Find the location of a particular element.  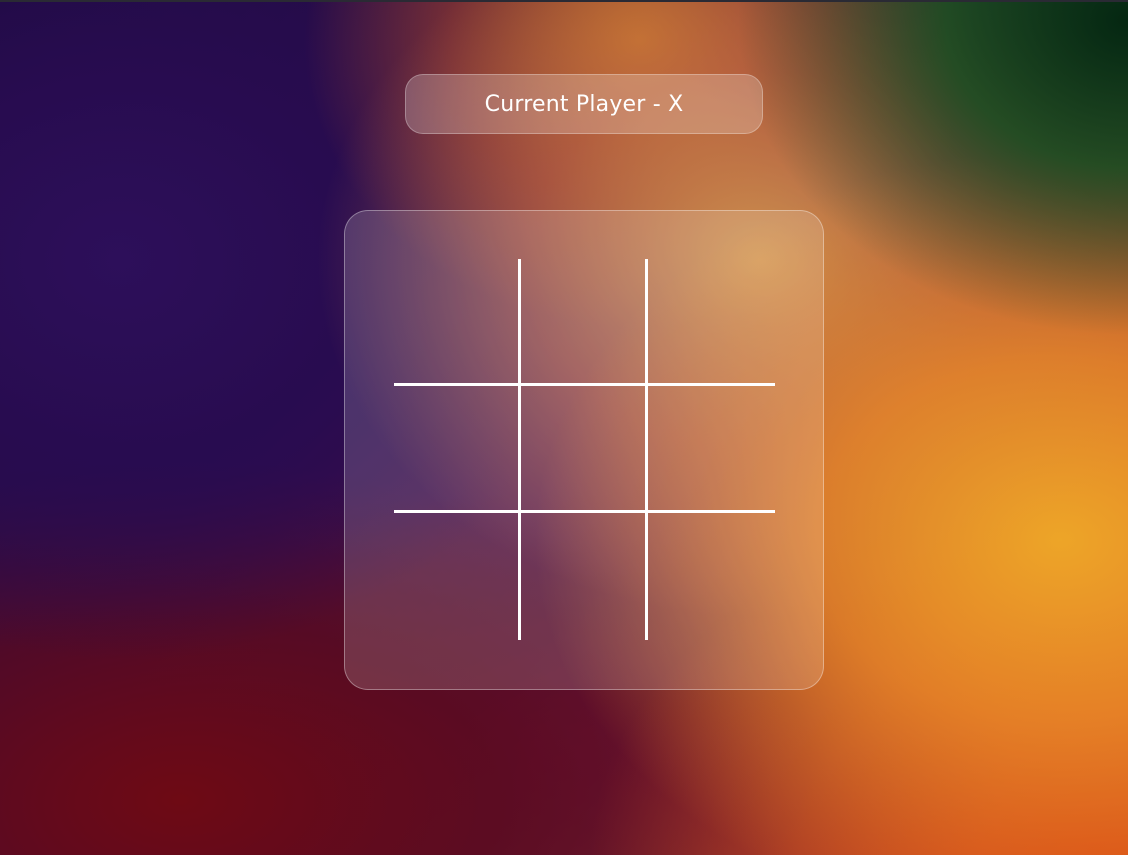

current-player-label: Current Player - X is located at coordinates (584, 104).